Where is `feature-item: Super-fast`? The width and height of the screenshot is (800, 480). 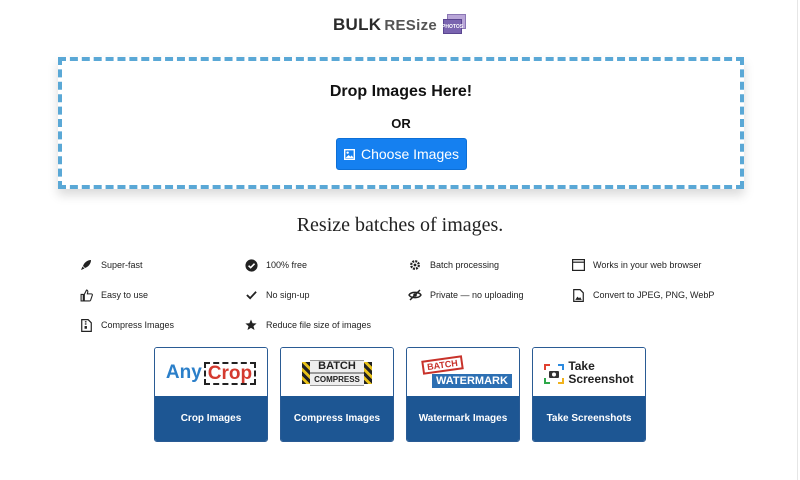
feature-item: Super-fast is located at coordinates (111, 265).